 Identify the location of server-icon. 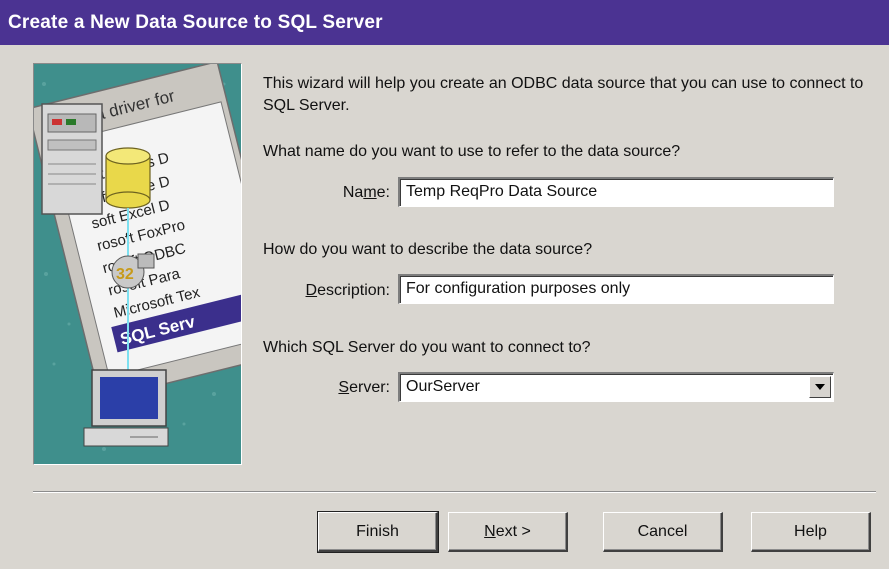
(72, 159).